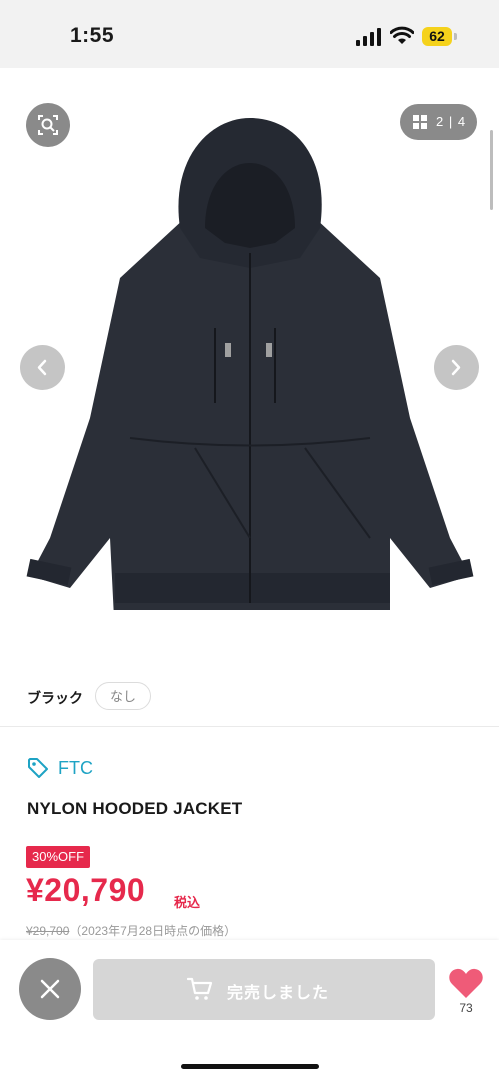 The width and height of the screenshot is (499, 1080). I want to click on soldout-label: 完売しました, so click(278, 993).